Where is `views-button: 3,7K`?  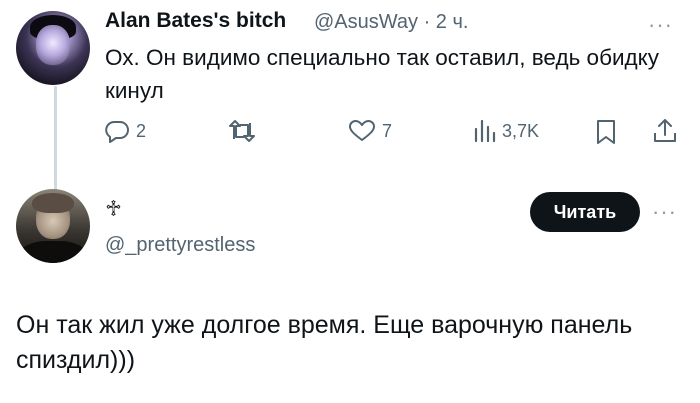 views-button: 3,7K is located at coordinates (505, 131).